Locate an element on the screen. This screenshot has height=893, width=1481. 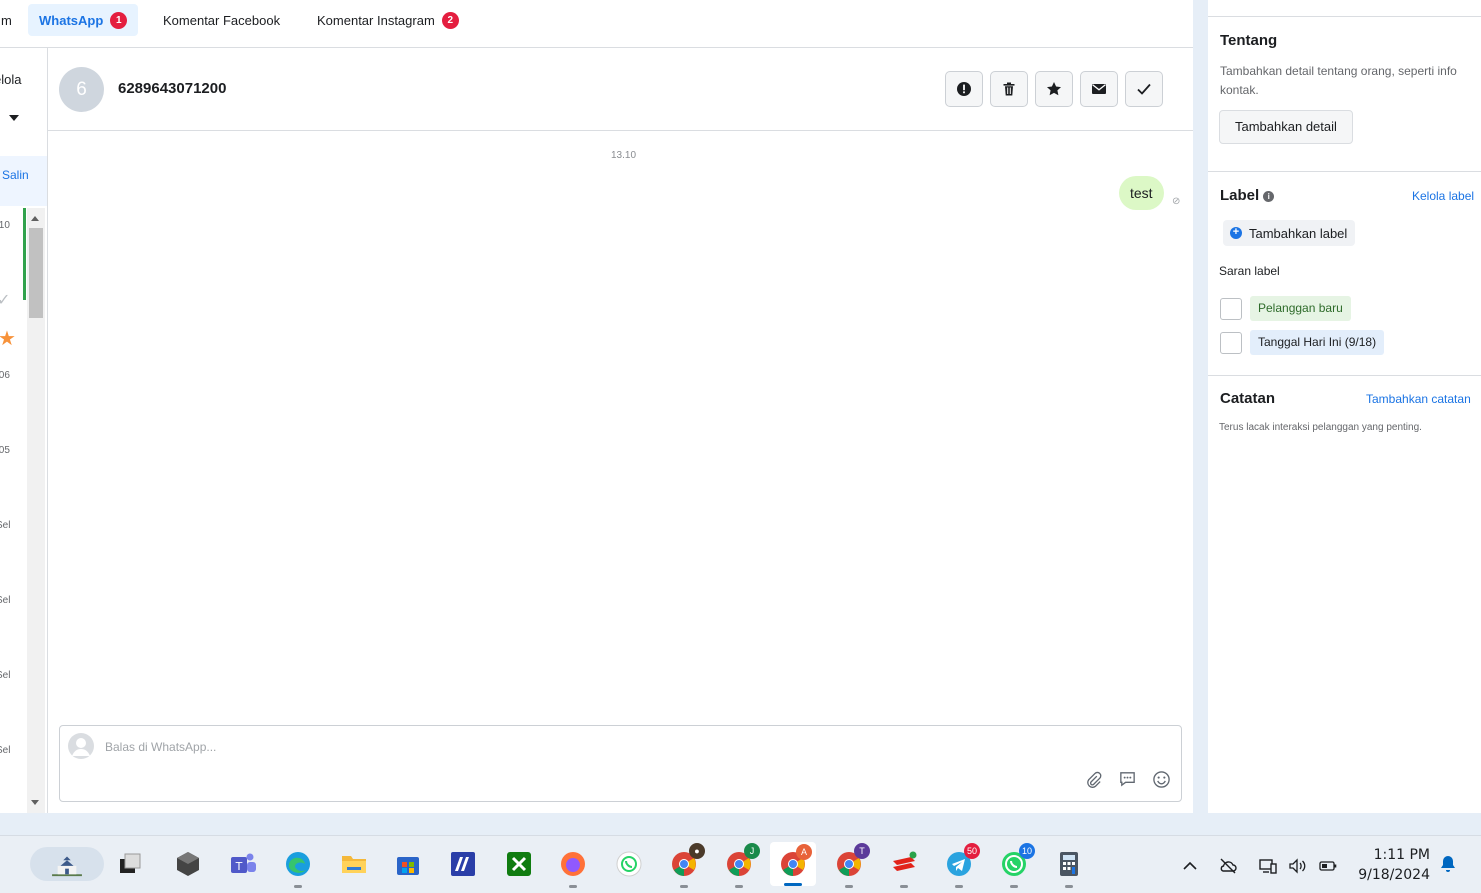
taskbar-app-calculator is located at coordinates (1069, 867).